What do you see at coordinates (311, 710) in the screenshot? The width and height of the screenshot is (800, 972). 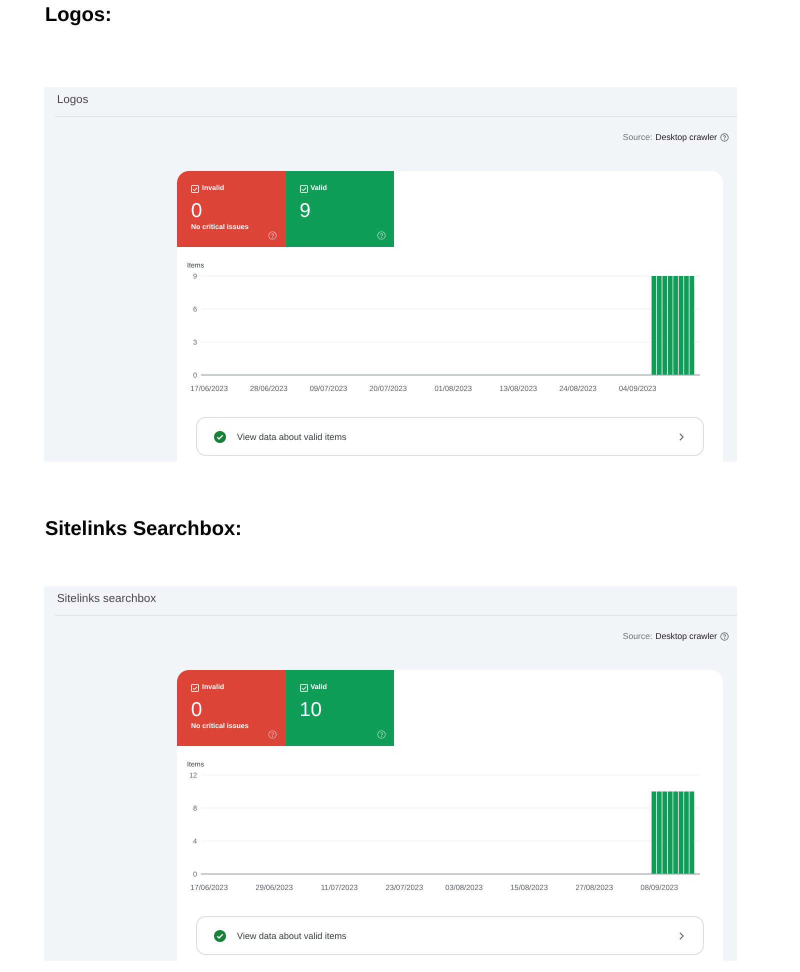 I see `tile-count: 10` at bounding box center [311, 710].